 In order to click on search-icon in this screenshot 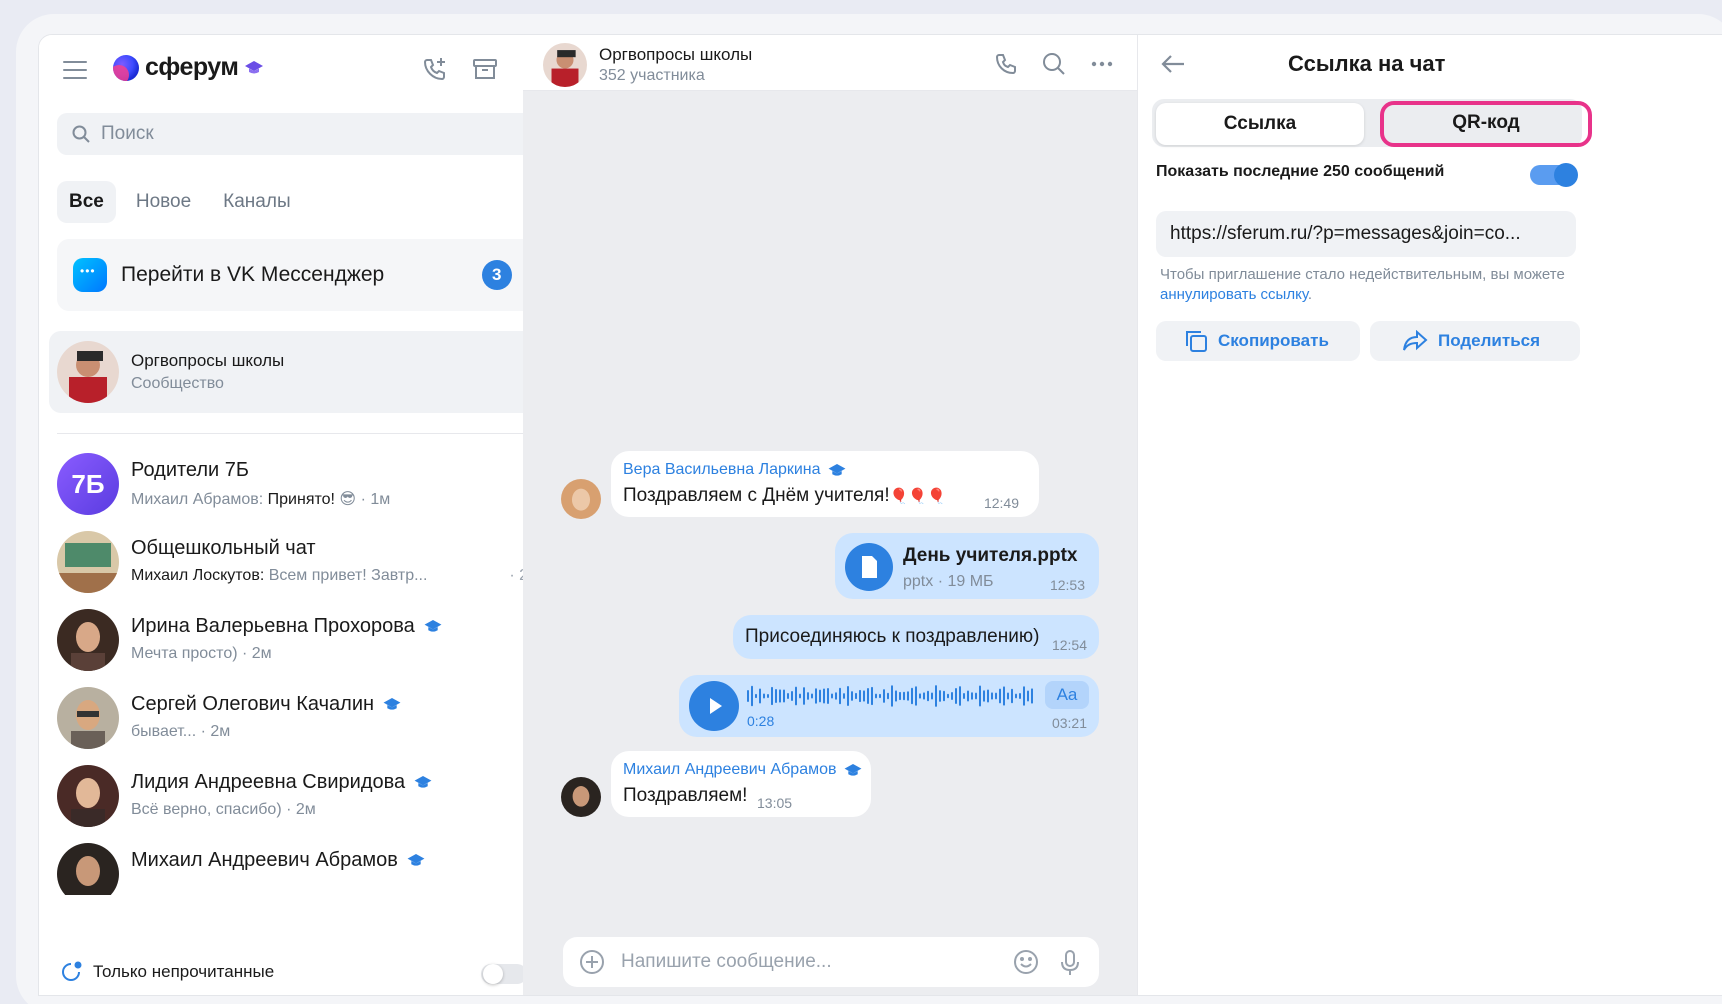, I will do `click(1054, 64)`.